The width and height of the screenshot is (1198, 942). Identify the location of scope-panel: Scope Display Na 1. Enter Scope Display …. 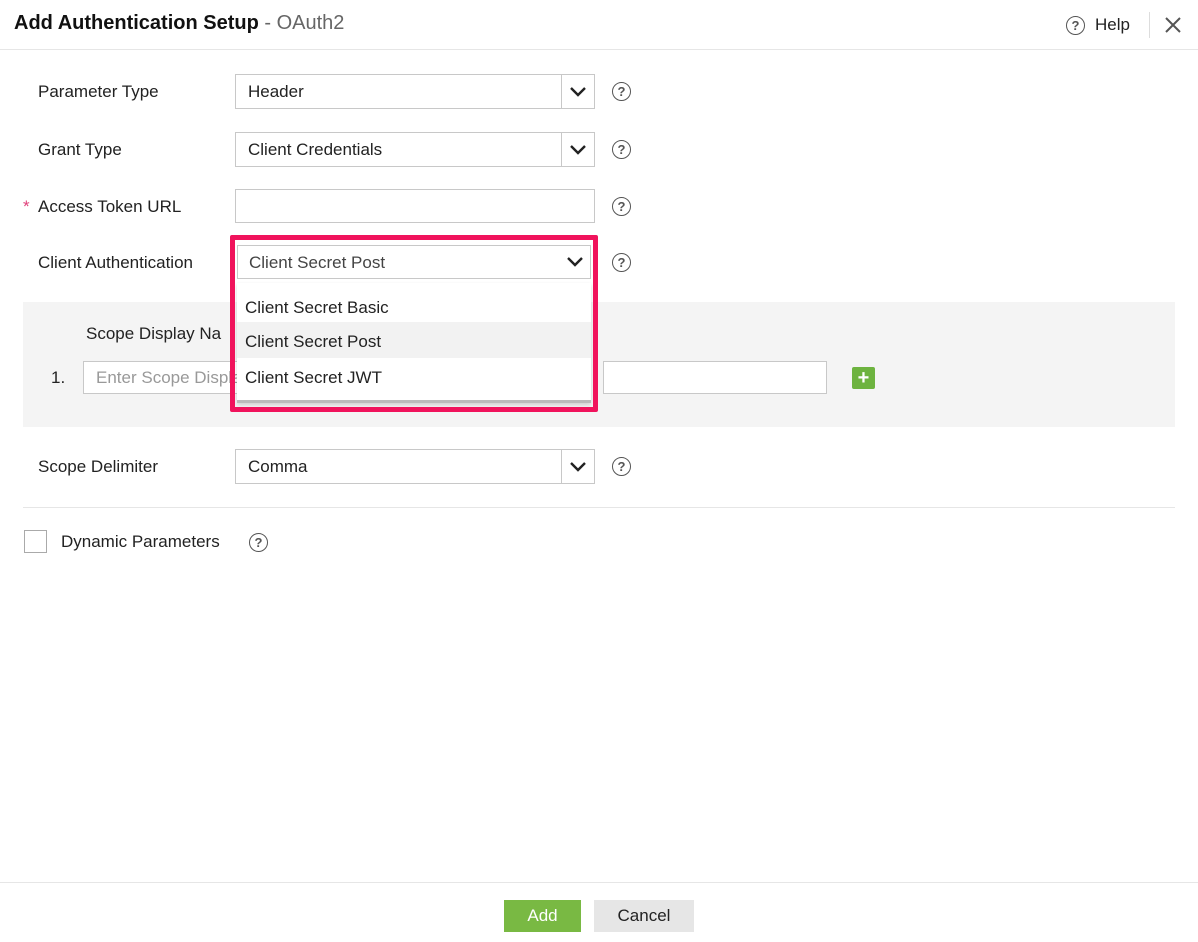
(599, 364).